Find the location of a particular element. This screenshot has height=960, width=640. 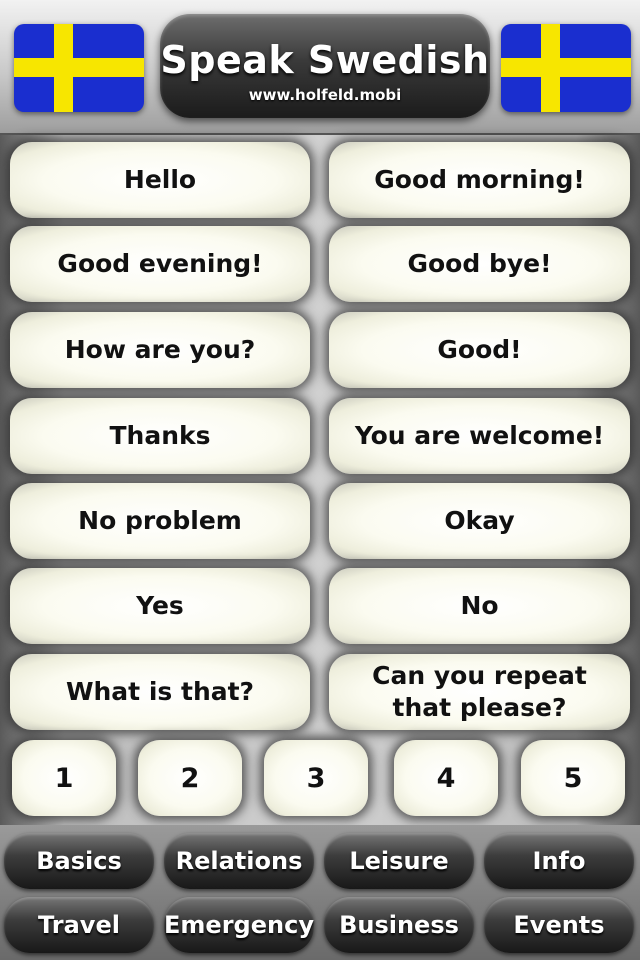

page-button-3: 3 is located at coordinates (316, 778).